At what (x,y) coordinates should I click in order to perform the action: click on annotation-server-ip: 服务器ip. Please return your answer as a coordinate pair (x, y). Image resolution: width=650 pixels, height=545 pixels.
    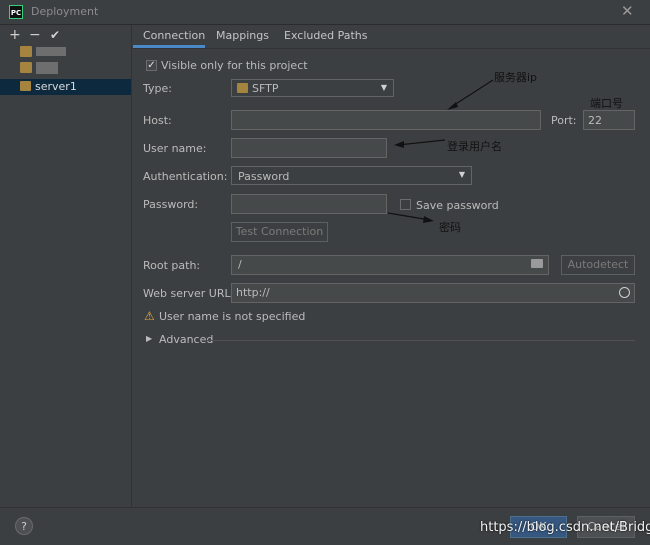
    Looking at the image, I should click on (516, 77).